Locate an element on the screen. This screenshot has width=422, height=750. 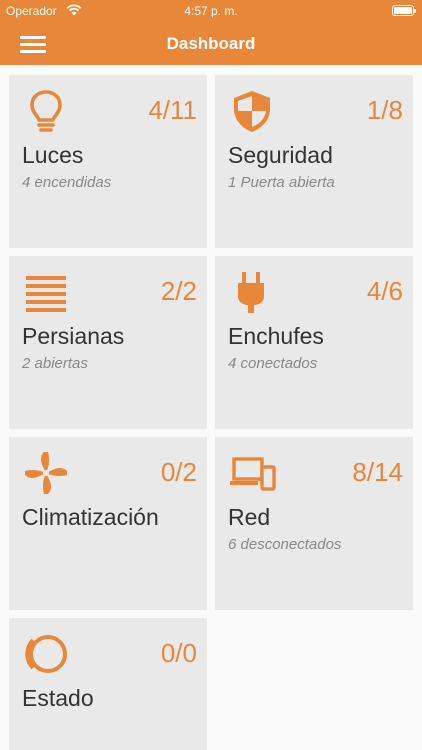
tile-count: 1/8 is located at coordinates (384, 110).